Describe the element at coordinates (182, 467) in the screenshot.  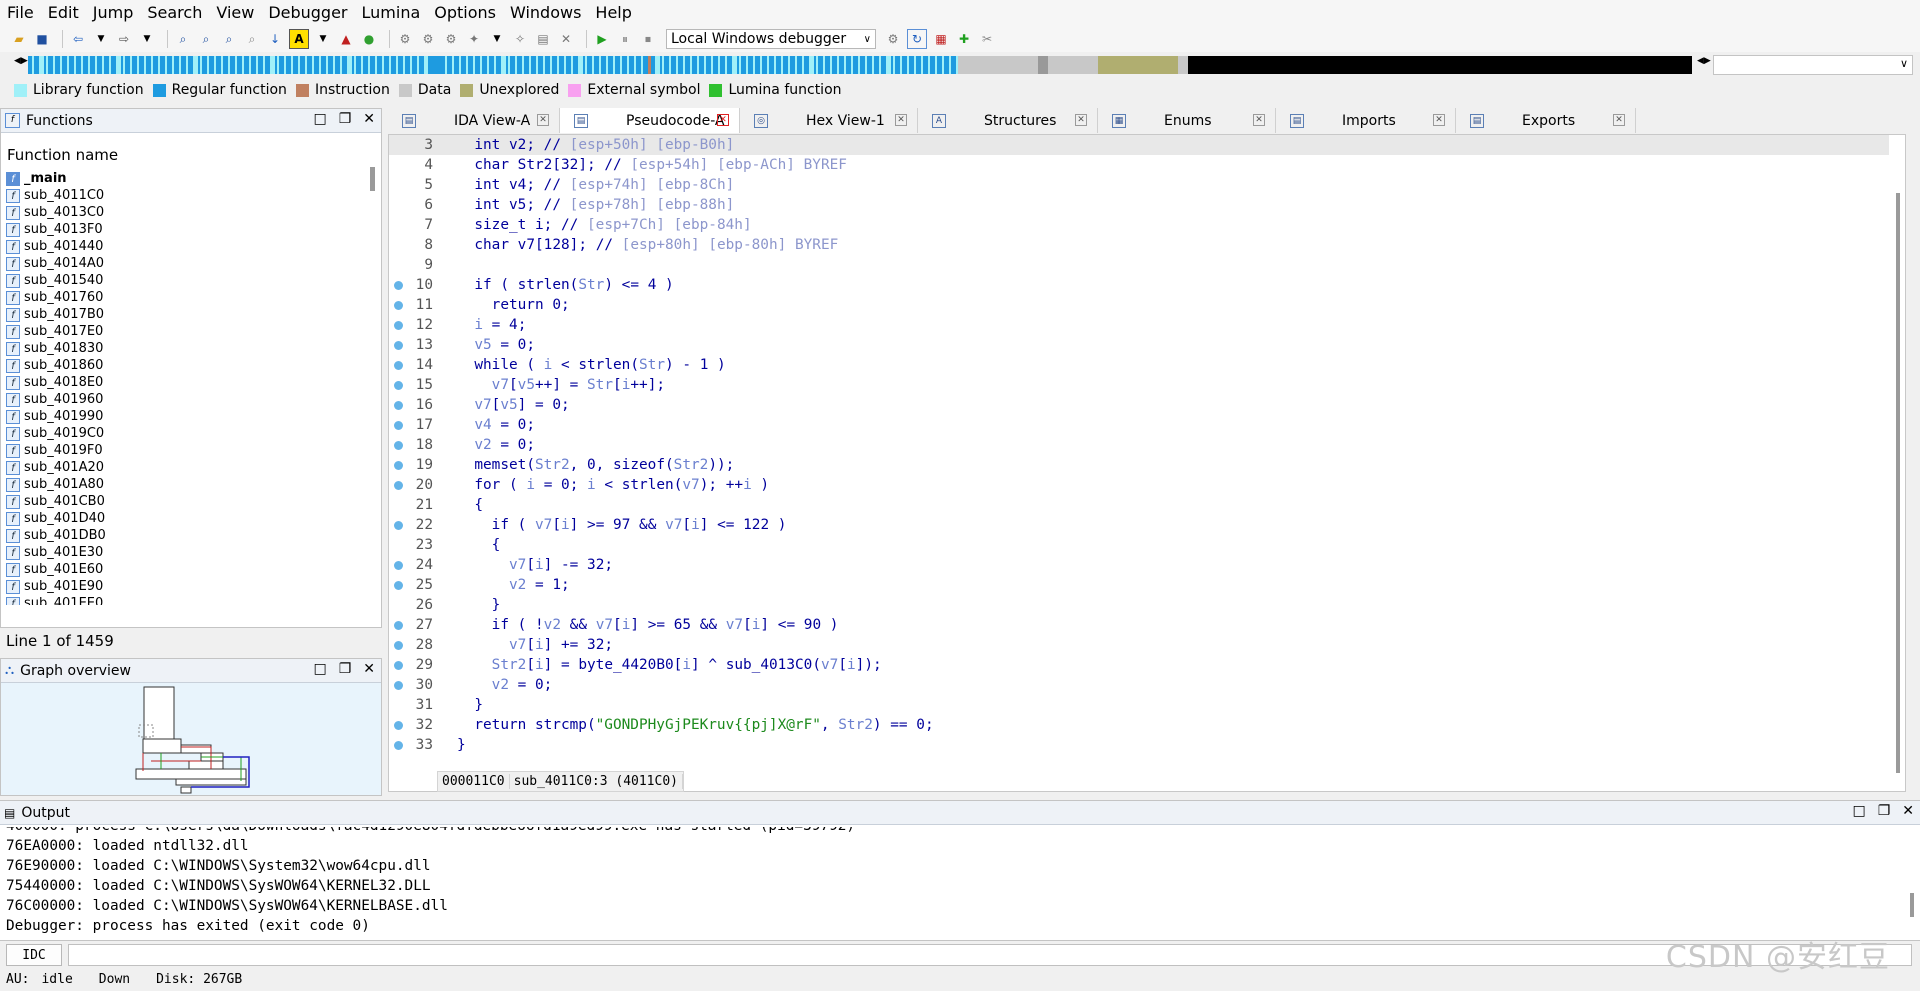
I see `function-list-item: f sub_401A20` at that location.